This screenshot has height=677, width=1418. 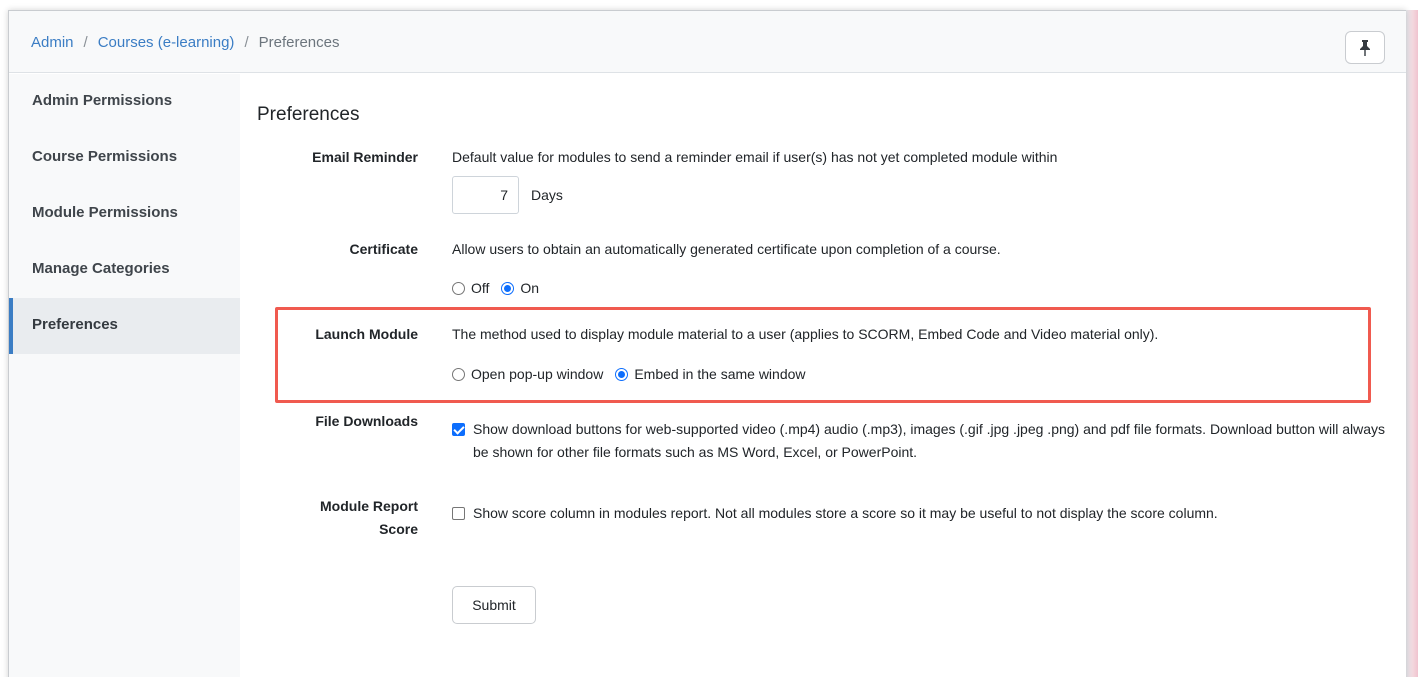 I want to click on submit-button: Submit, so click(x=494, y=605).